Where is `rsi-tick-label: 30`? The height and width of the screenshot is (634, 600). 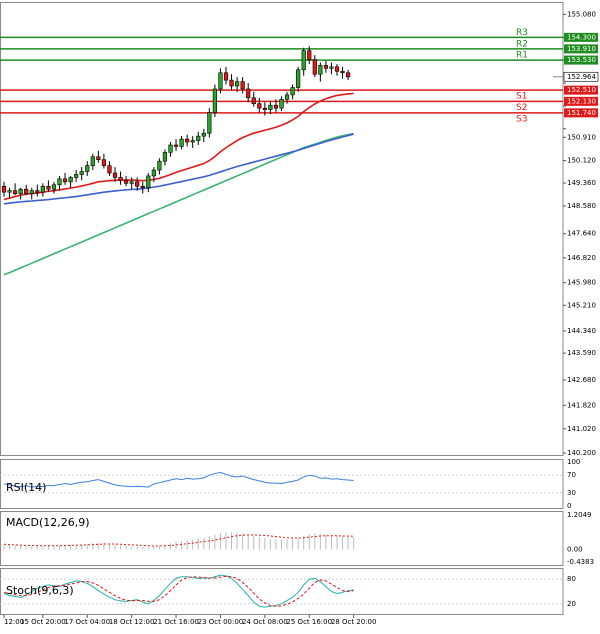
rsi-tick-label: 30 is located at coordinates (571, 493).